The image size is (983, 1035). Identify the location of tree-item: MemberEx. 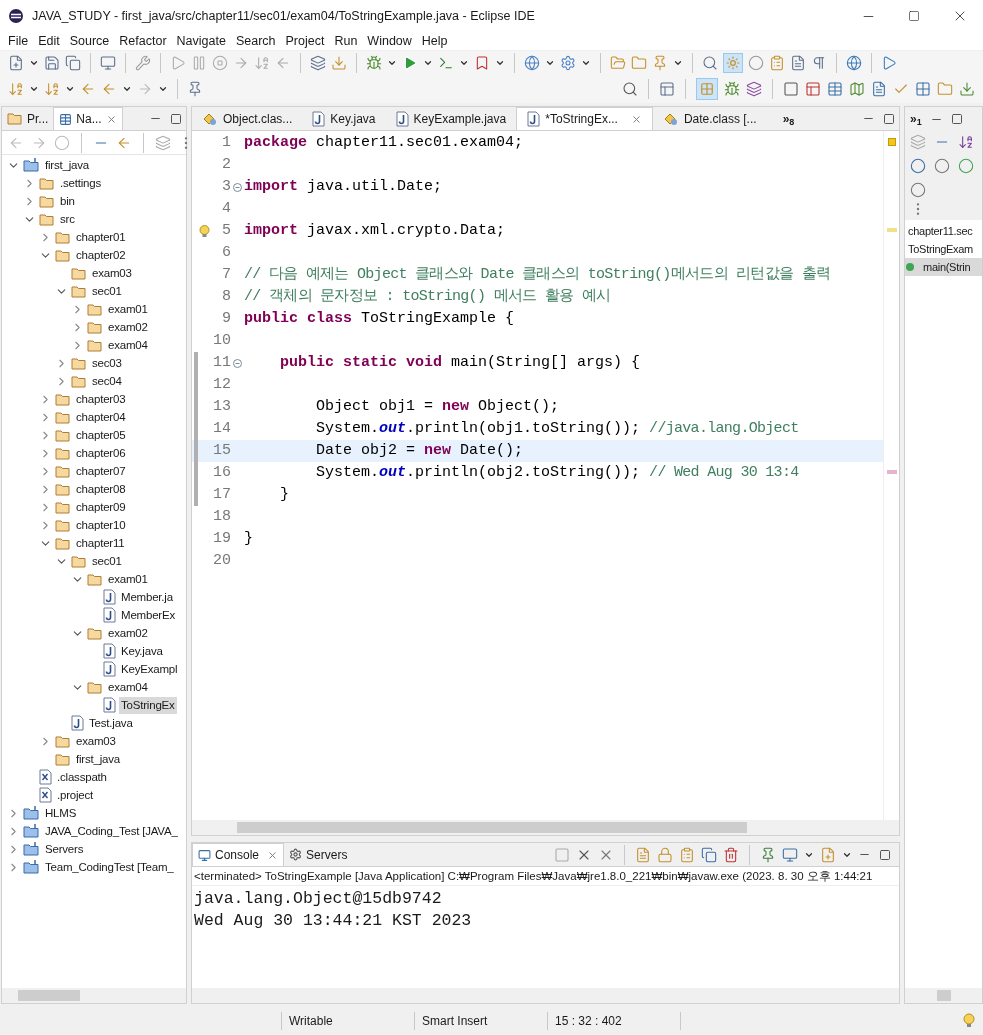
(148, 615).